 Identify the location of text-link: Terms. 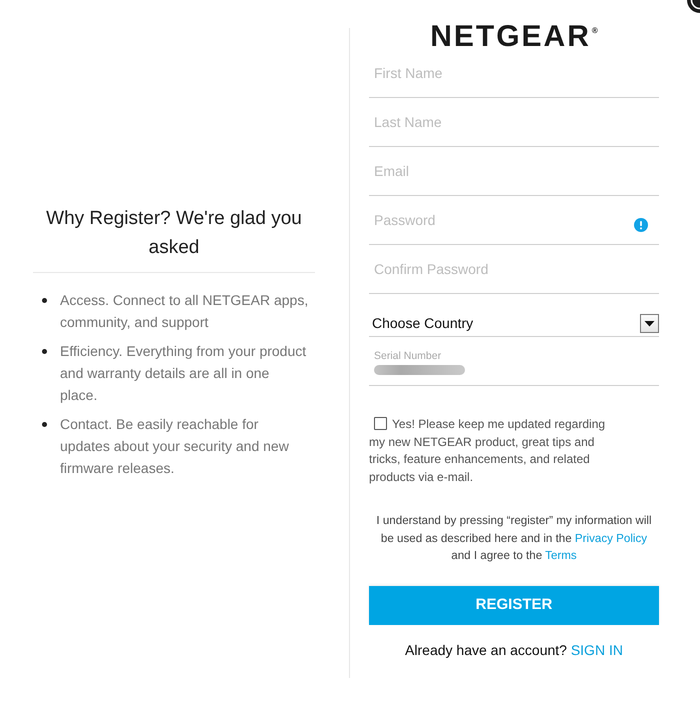
(561, 555).